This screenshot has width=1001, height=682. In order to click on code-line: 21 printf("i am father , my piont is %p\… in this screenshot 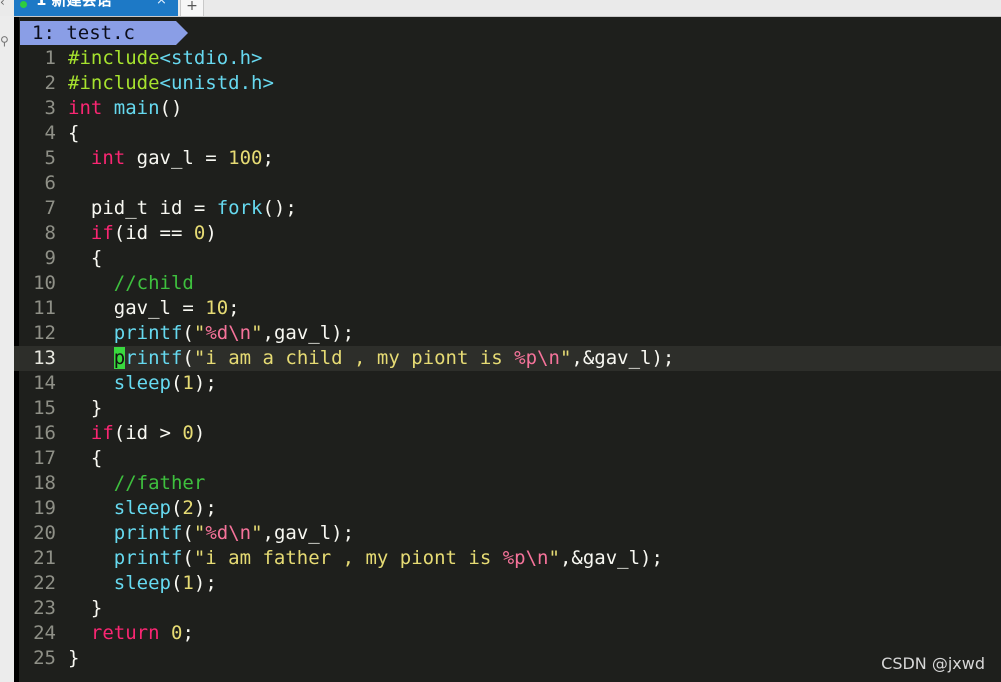, I will do `click(507, 558)`.